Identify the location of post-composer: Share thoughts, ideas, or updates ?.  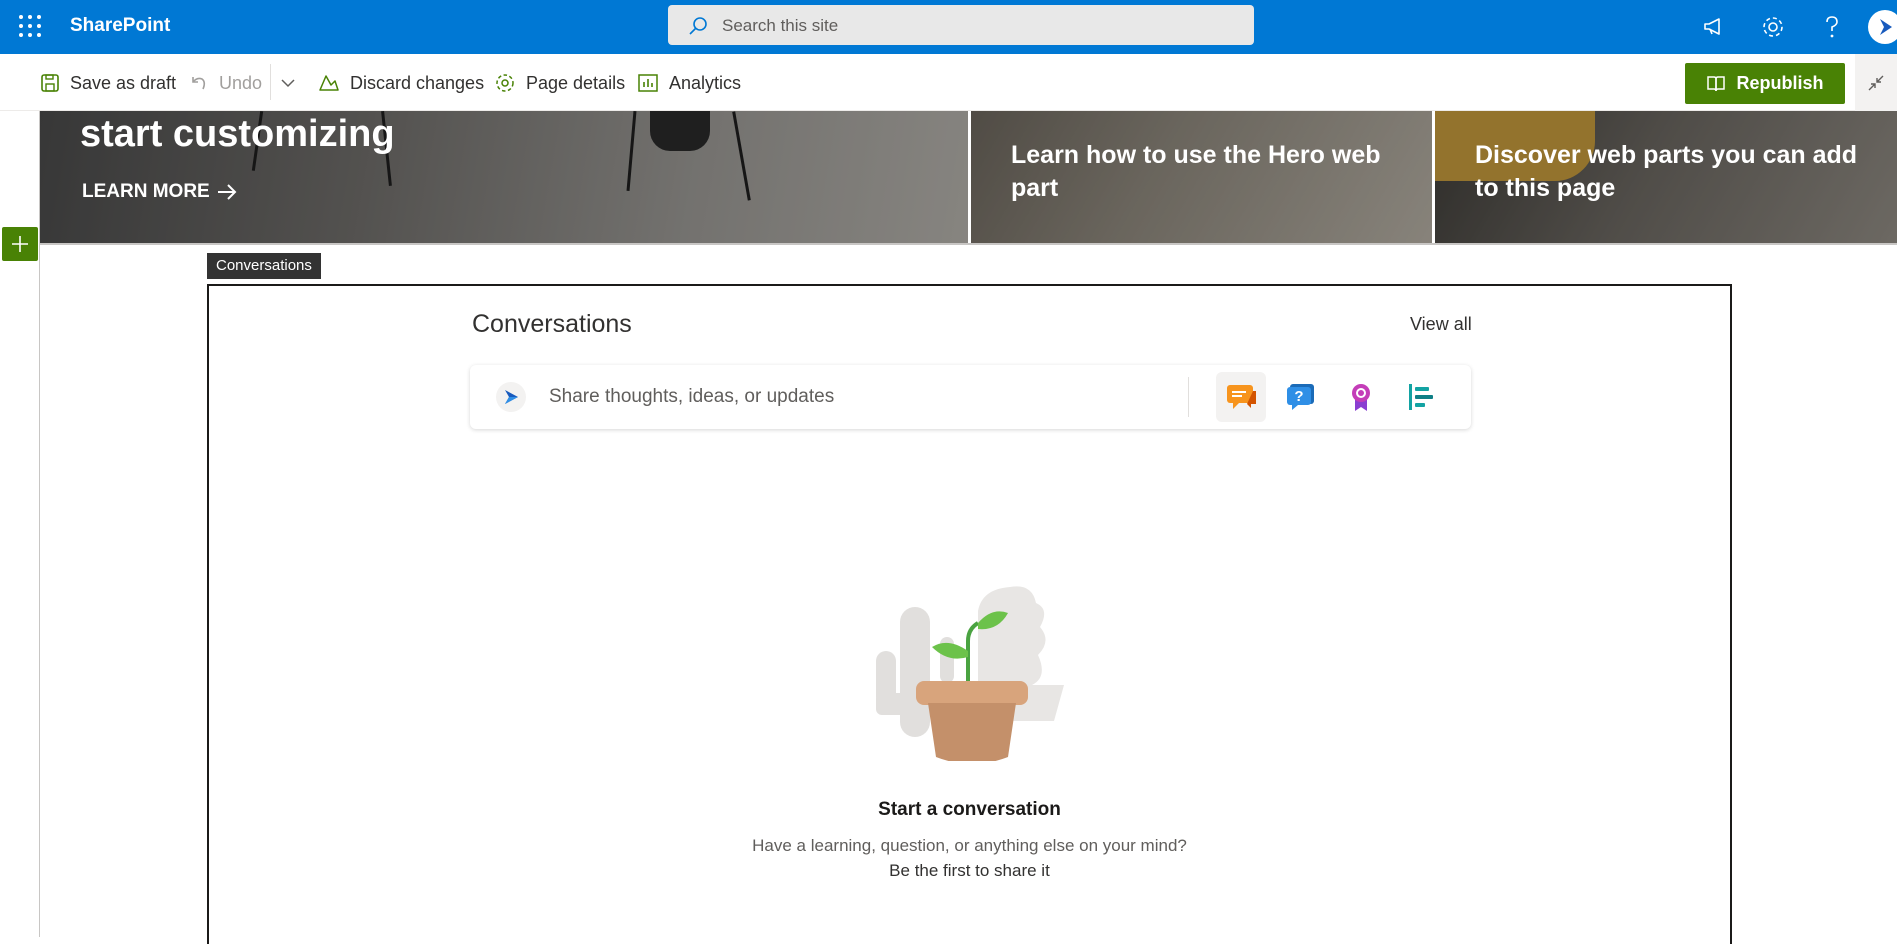
(970, 397).